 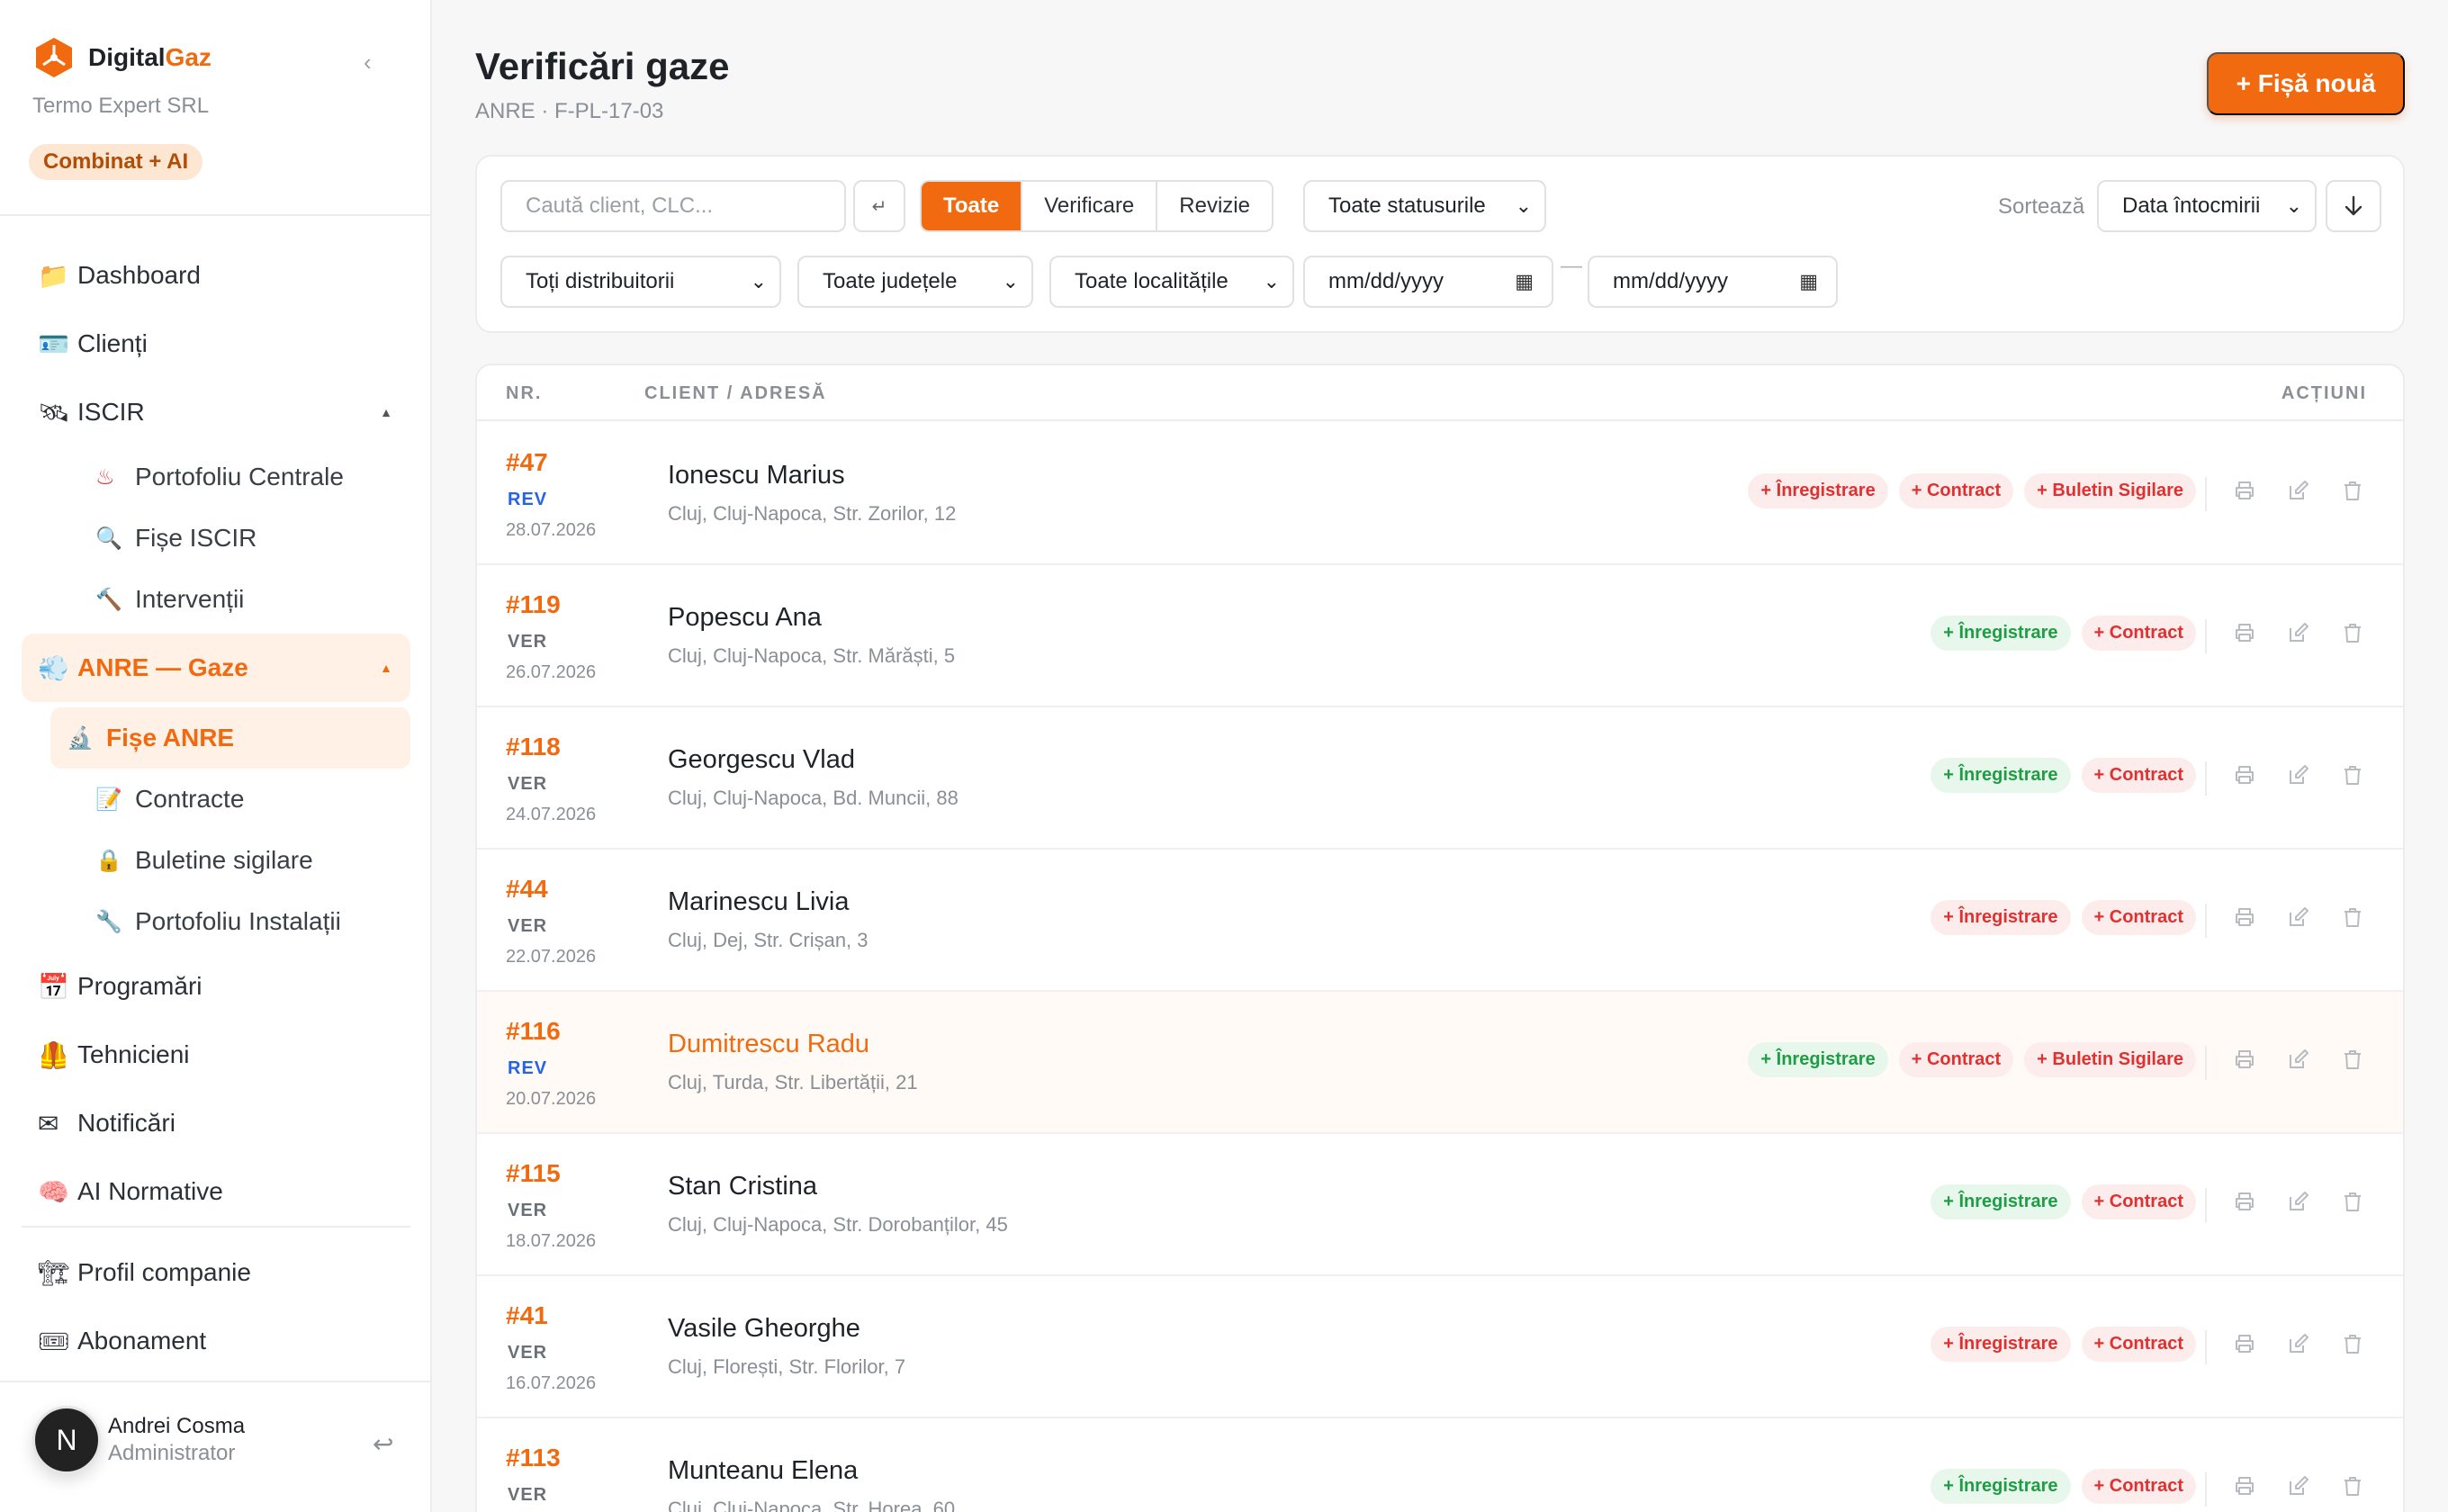 I want to click on collapse-sidebar-icon: ‹, so click(x=368, y=62).